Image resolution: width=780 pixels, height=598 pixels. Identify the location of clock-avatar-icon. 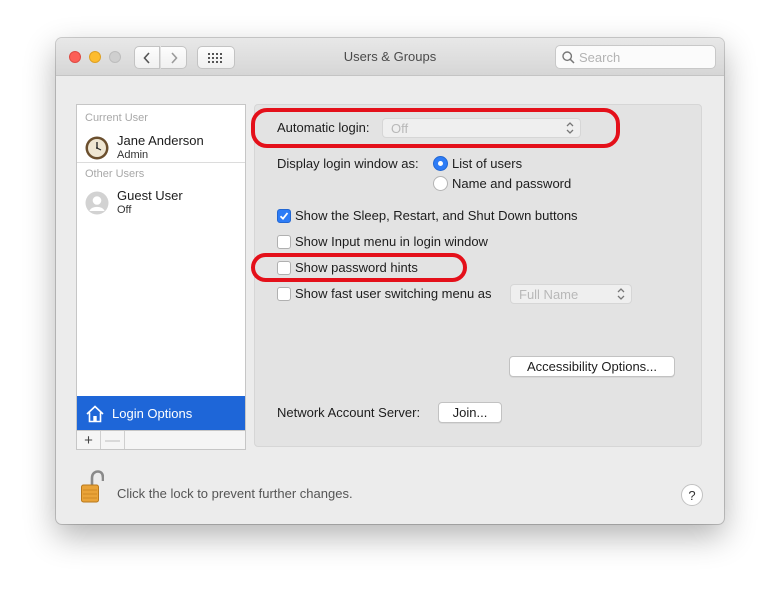
(97, 148).